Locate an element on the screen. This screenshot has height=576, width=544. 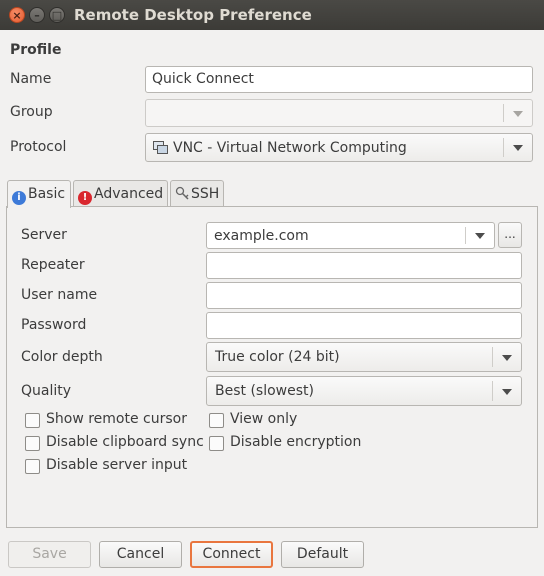
maximize-icon: □ is located at coordinates (57, 15).